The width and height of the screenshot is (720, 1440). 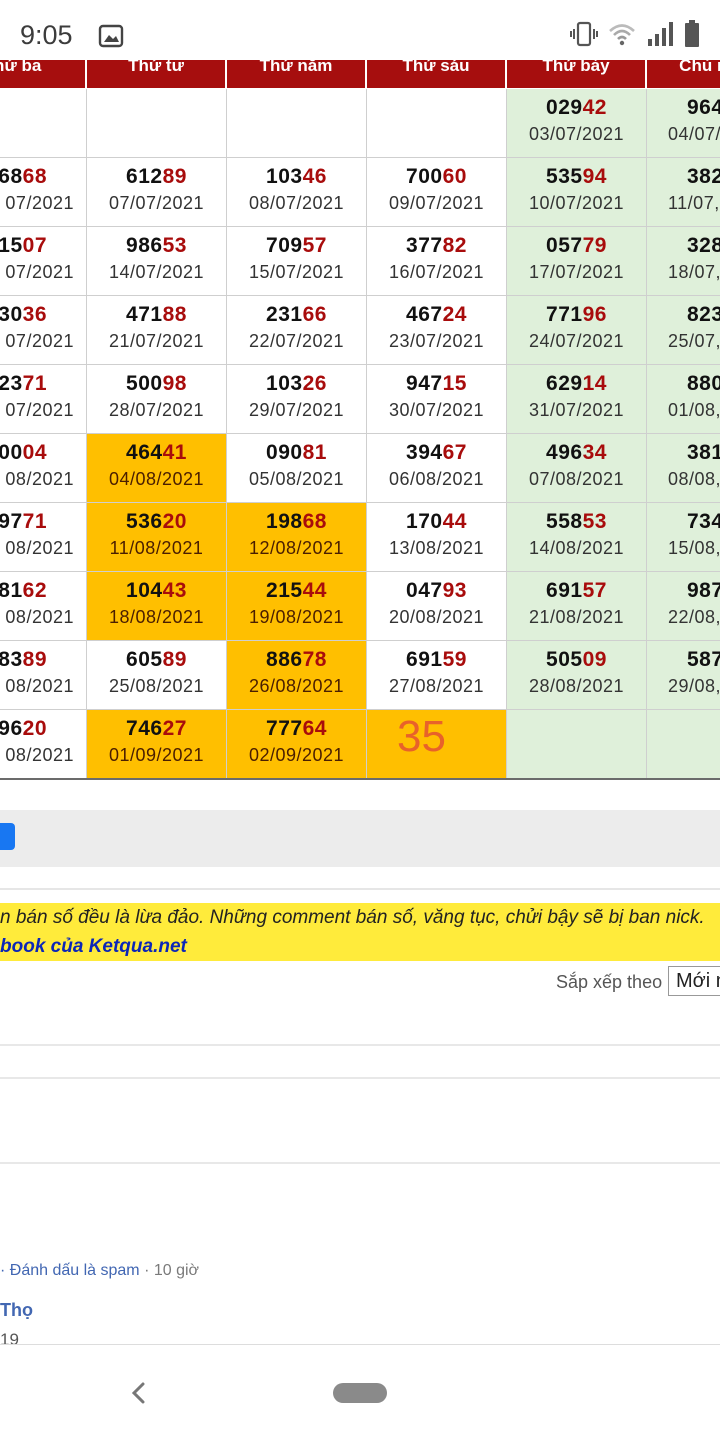 What do you see at coordinates (564, 521) in the screenshot?
I see `result-number-head: 558` at bounding box center [564, 521].